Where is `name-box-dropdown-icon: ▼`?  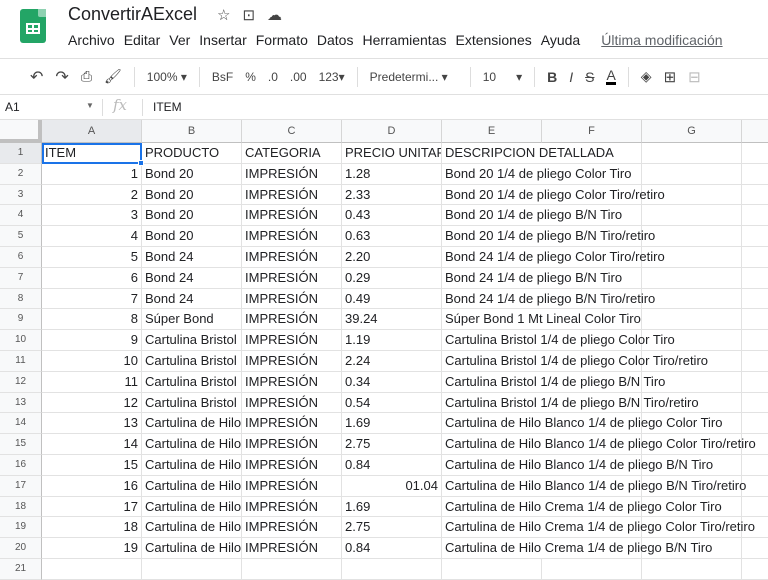
name-box-dropdown-icon: ▼ is located at coordinates (90, 105).